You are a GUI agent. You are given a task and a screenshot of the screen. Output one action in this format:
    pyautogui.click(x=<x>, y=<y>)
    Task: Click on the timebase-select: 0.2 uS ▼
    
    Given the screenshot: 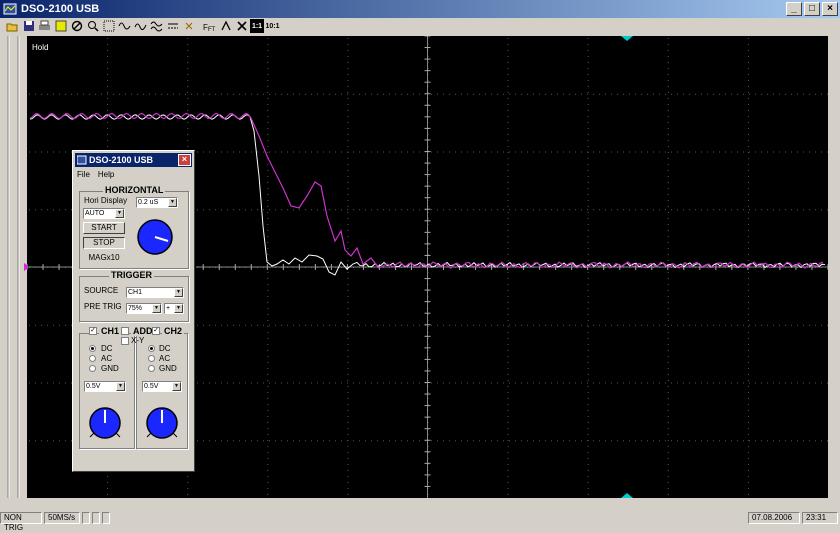 What is the action you would take?
    pyautogui.click(x=157, y=202)
    